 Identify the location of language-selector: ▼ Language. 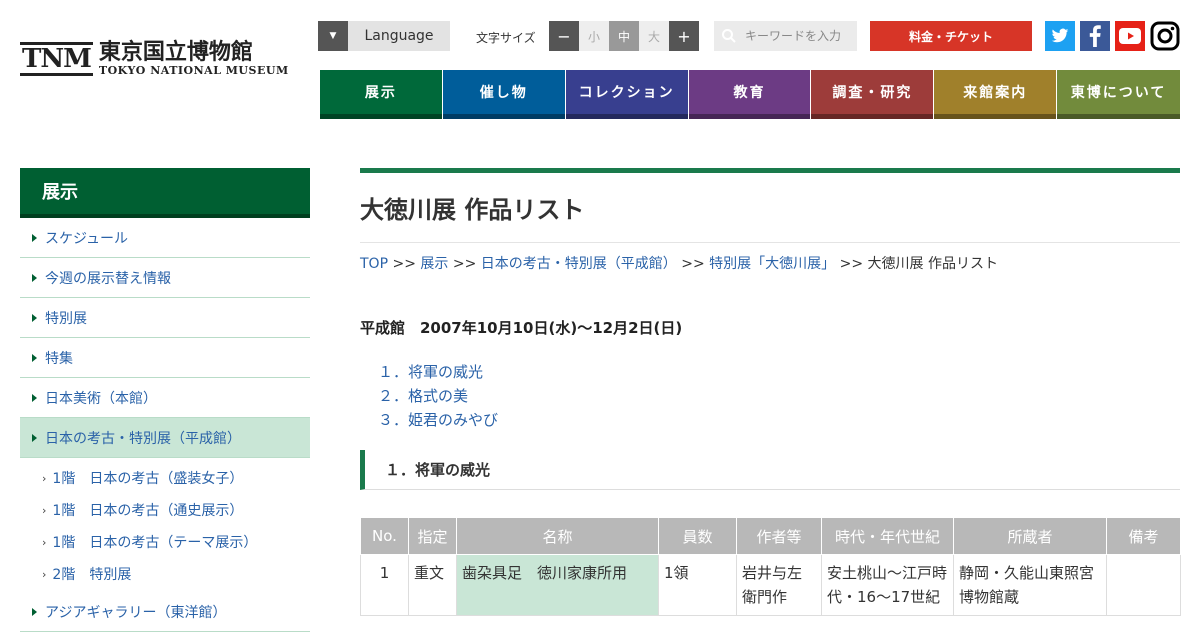
(384, 36).